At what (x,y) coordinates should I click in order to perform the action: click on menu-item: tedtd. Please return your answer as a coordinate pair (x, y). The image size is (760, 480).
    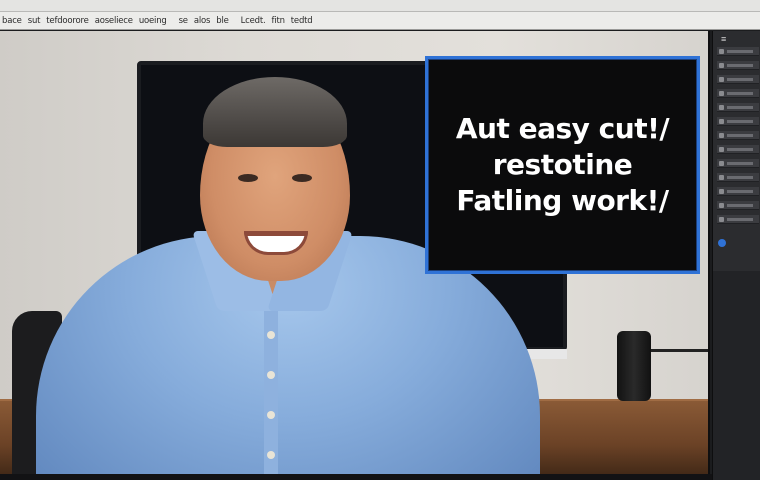
    Looking at the image, I should click on (302, 21).